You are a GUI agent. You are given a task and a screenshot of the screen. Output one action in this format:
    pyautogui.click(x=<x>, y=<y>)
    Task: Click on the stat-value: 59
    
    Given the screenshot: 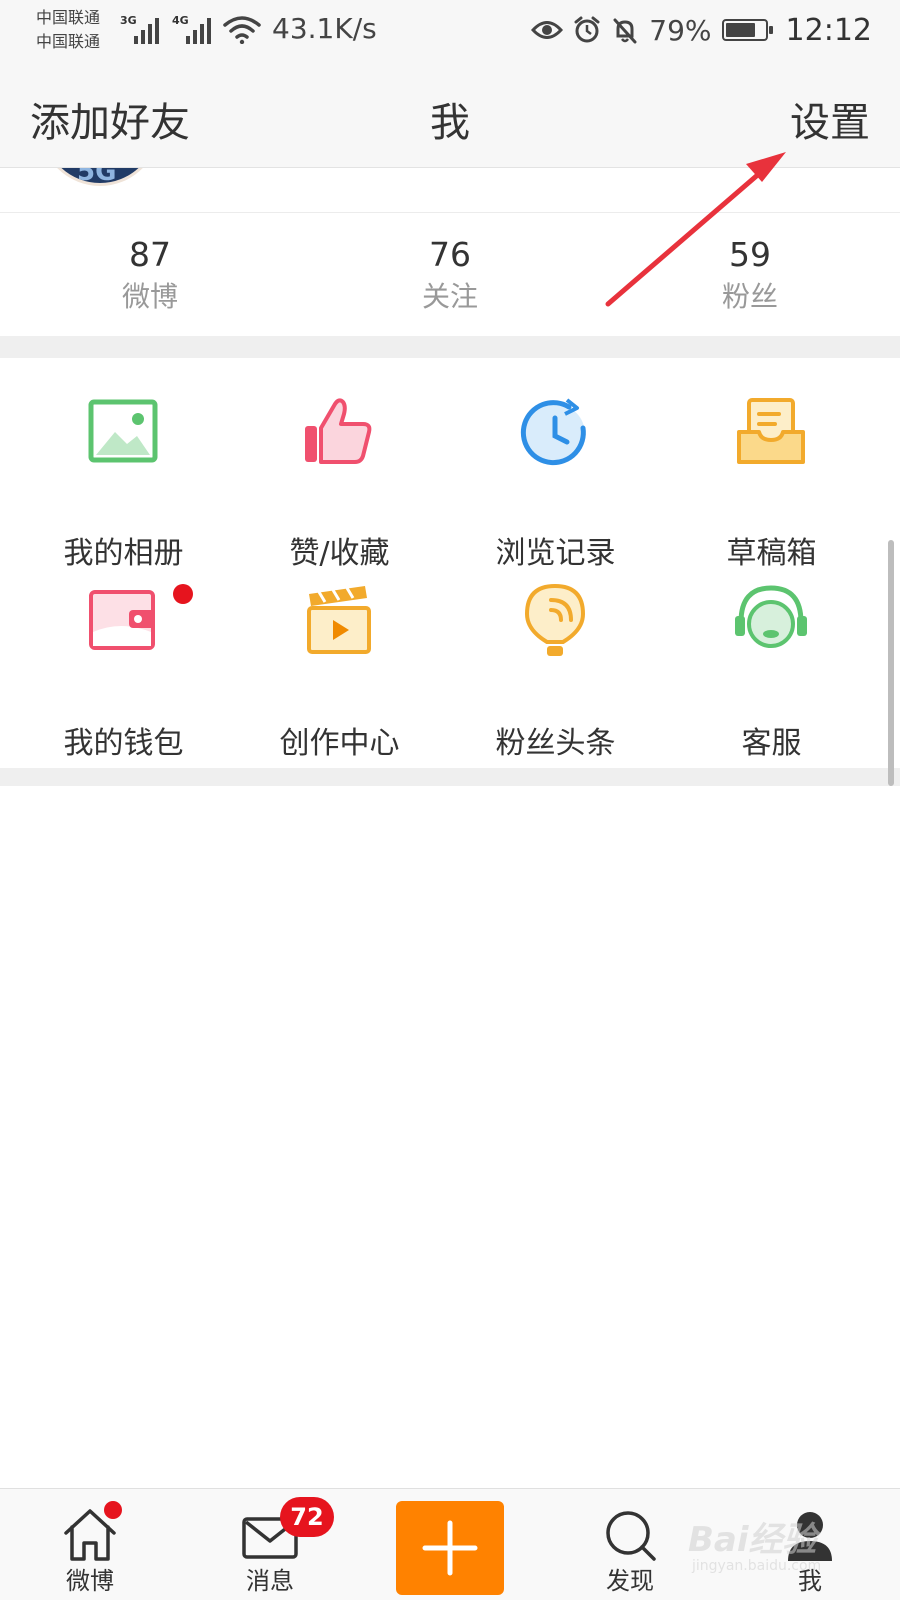 What is the action you would take?
    pyautogui.click(x=750, y=254)
    